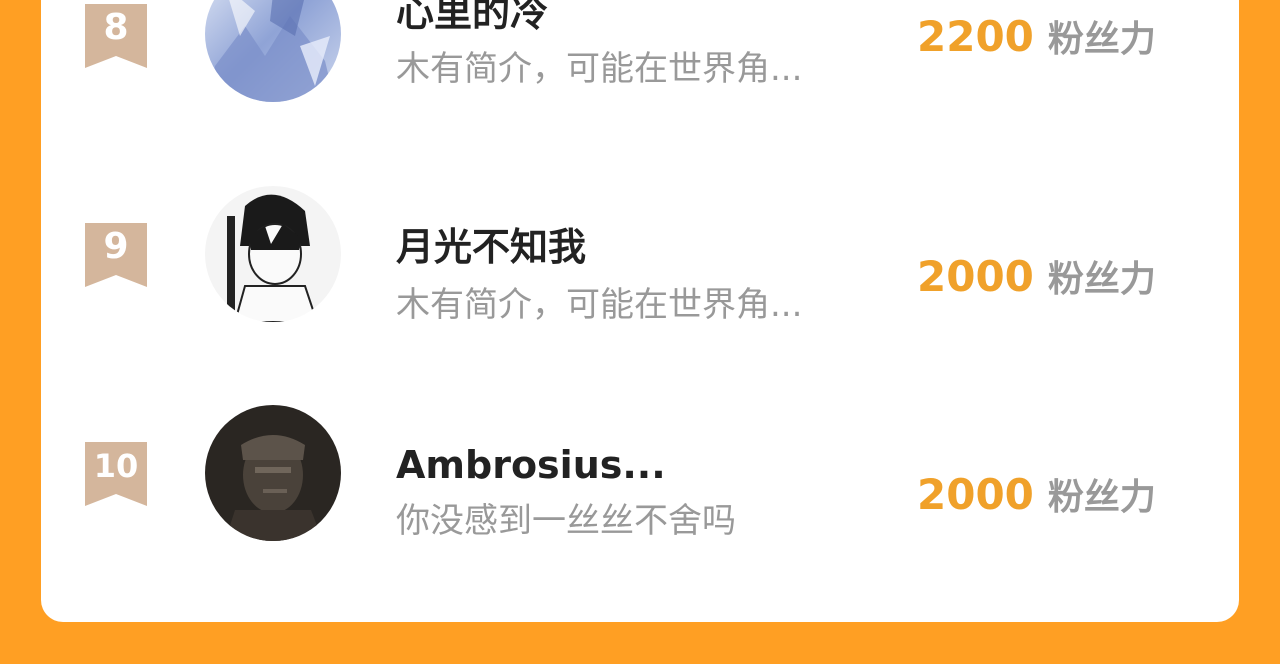  What do you see at coordinates (566, 521) in the screenshot?
I see `user-bio: 你没感到一丝丝不舍吗` at bounding box center [566, 521].